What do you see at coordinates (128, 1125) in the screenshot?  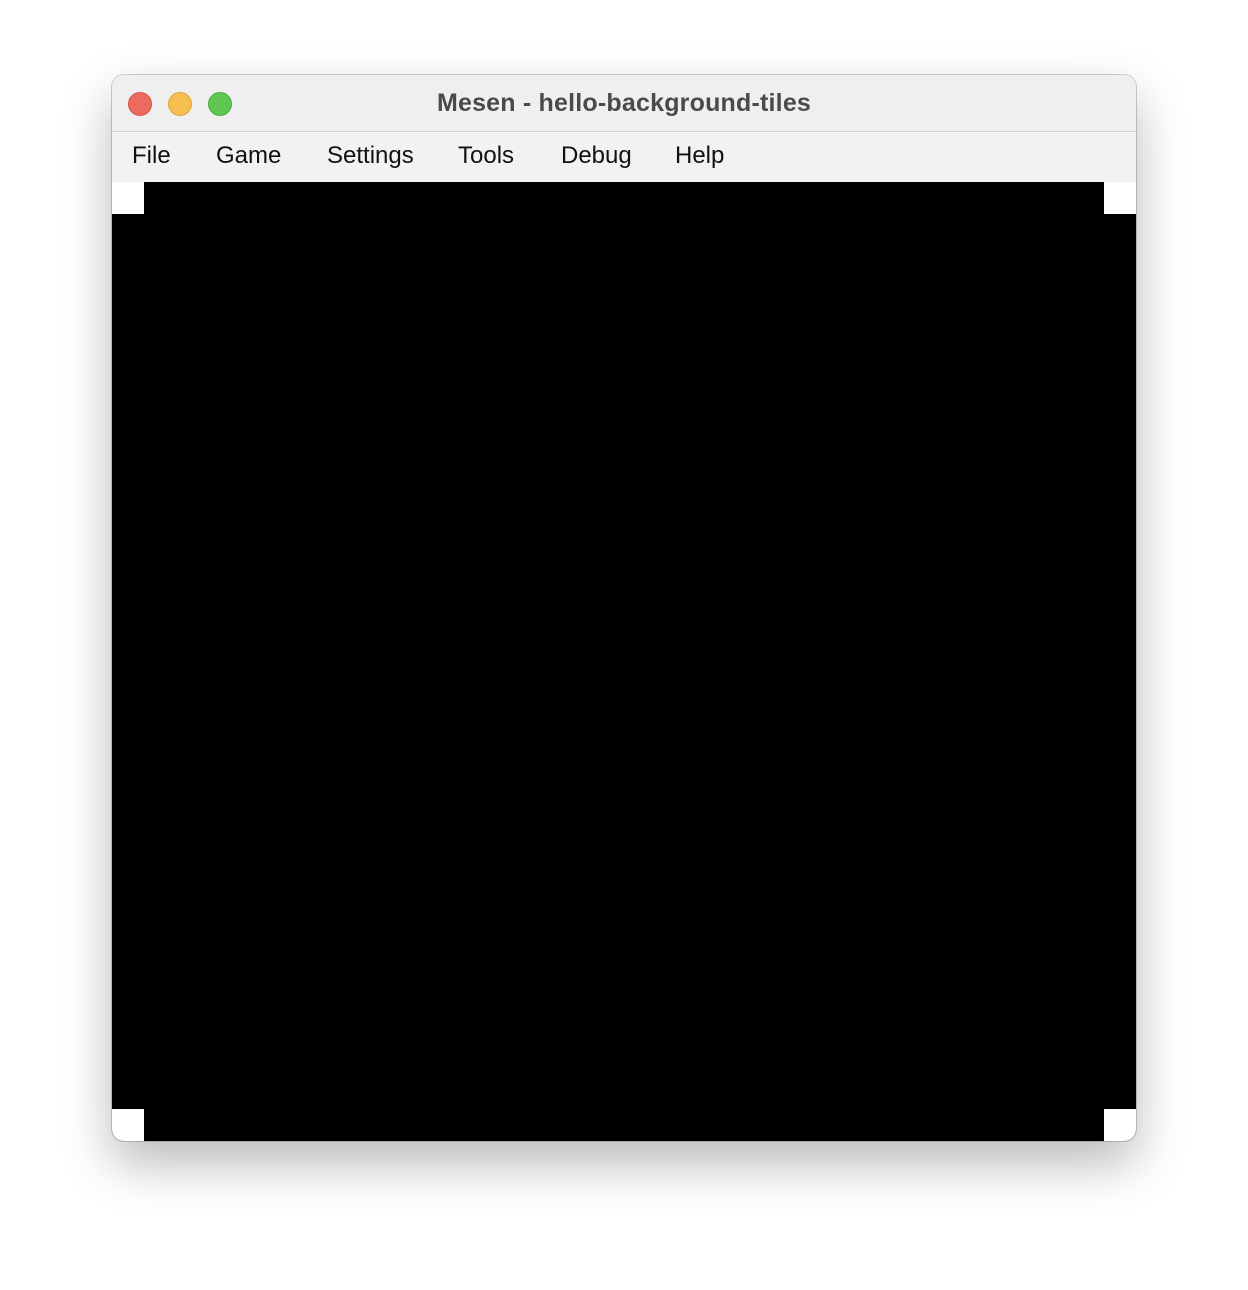 I see `screen-corner-bottom-left` at bounding box center [128, 1125].